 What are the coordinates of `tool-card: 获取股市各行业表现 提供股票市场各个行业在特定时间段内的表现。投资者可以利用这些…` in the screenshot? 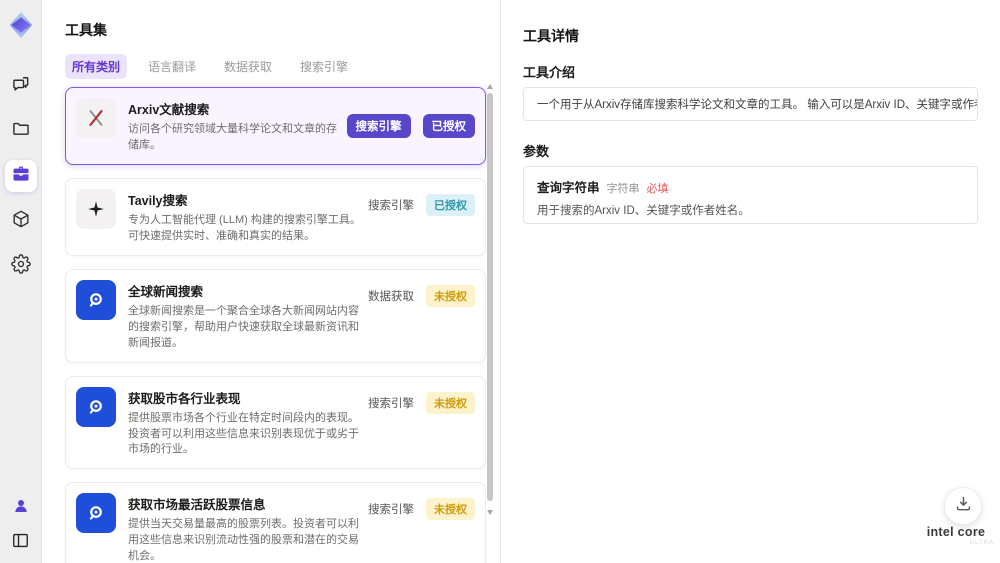 It's located at (275, 422).